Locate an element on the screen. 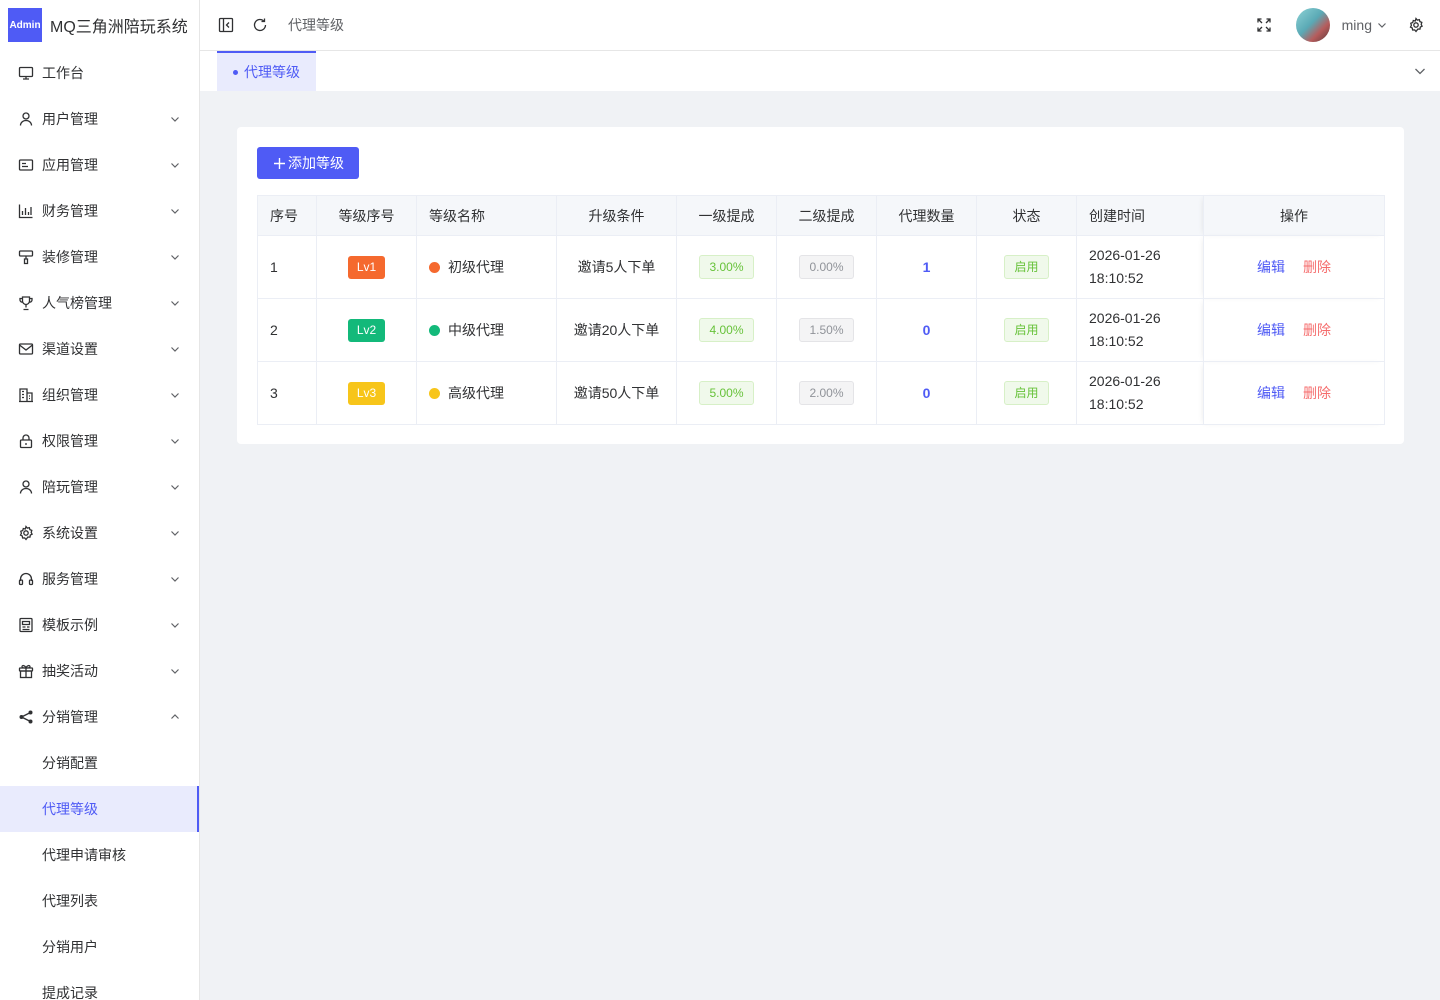 Image resolution: width=1440 pixels, height=1000 pixels. logo: Admin MQ三角洲陪玩系统 is located at coordinates (99, 25).